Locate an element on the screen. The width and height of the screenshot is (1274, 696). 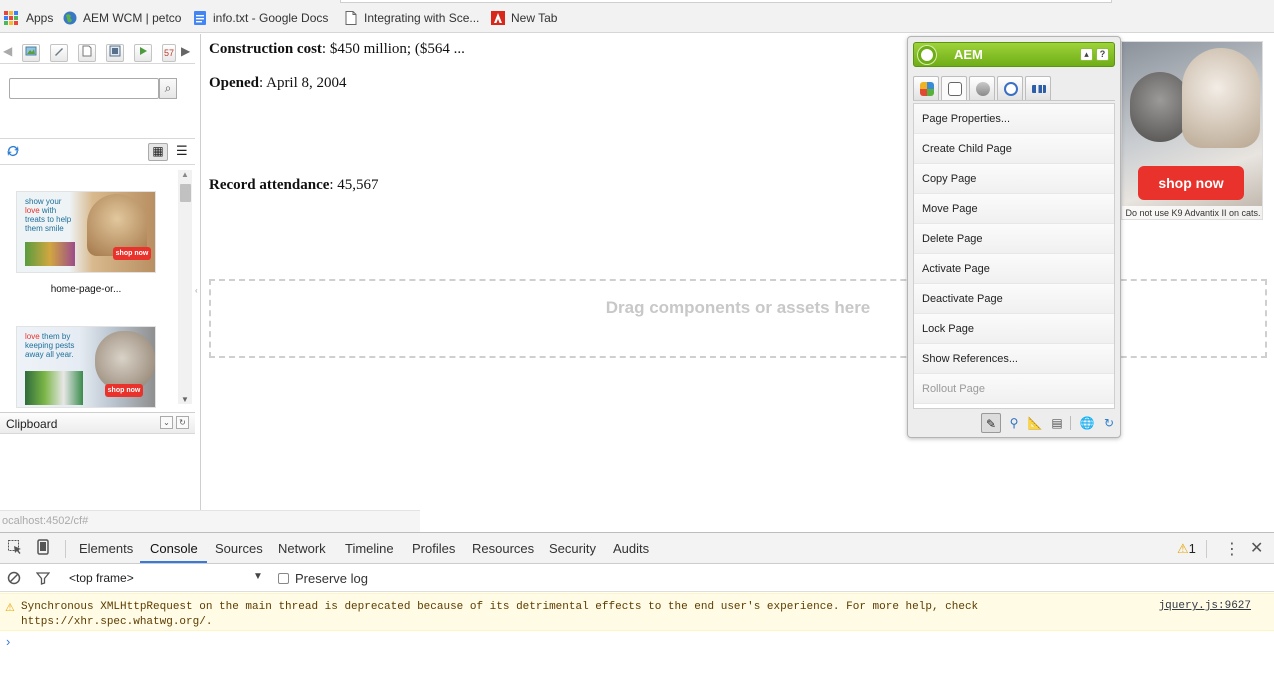
tab-network: Network is located at coordinates (302, 548).